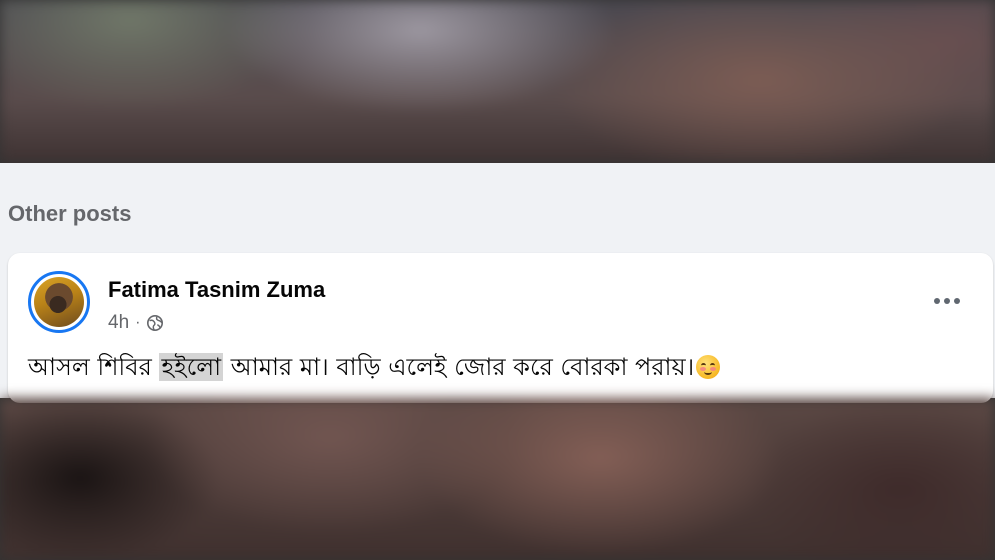 This screenshot has height=560, width=995. What do you see at coordinates (937, 301) in the screenshot?
I see `more-options-icon` at bounding box center [937, 301].